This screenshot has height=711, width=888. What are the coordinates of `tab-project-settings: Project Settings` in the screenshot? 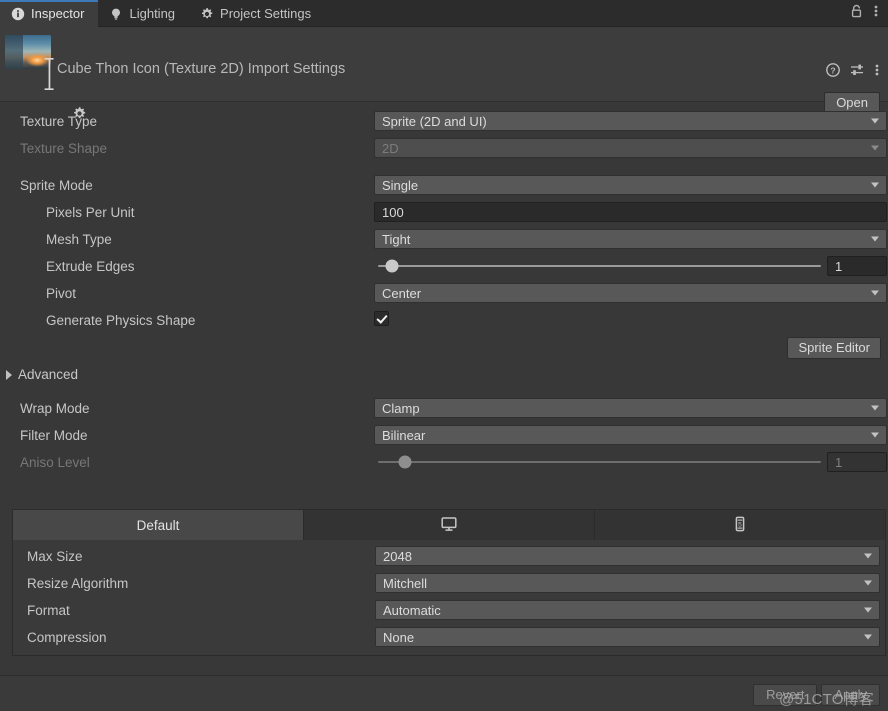 It's located at (257, 13).